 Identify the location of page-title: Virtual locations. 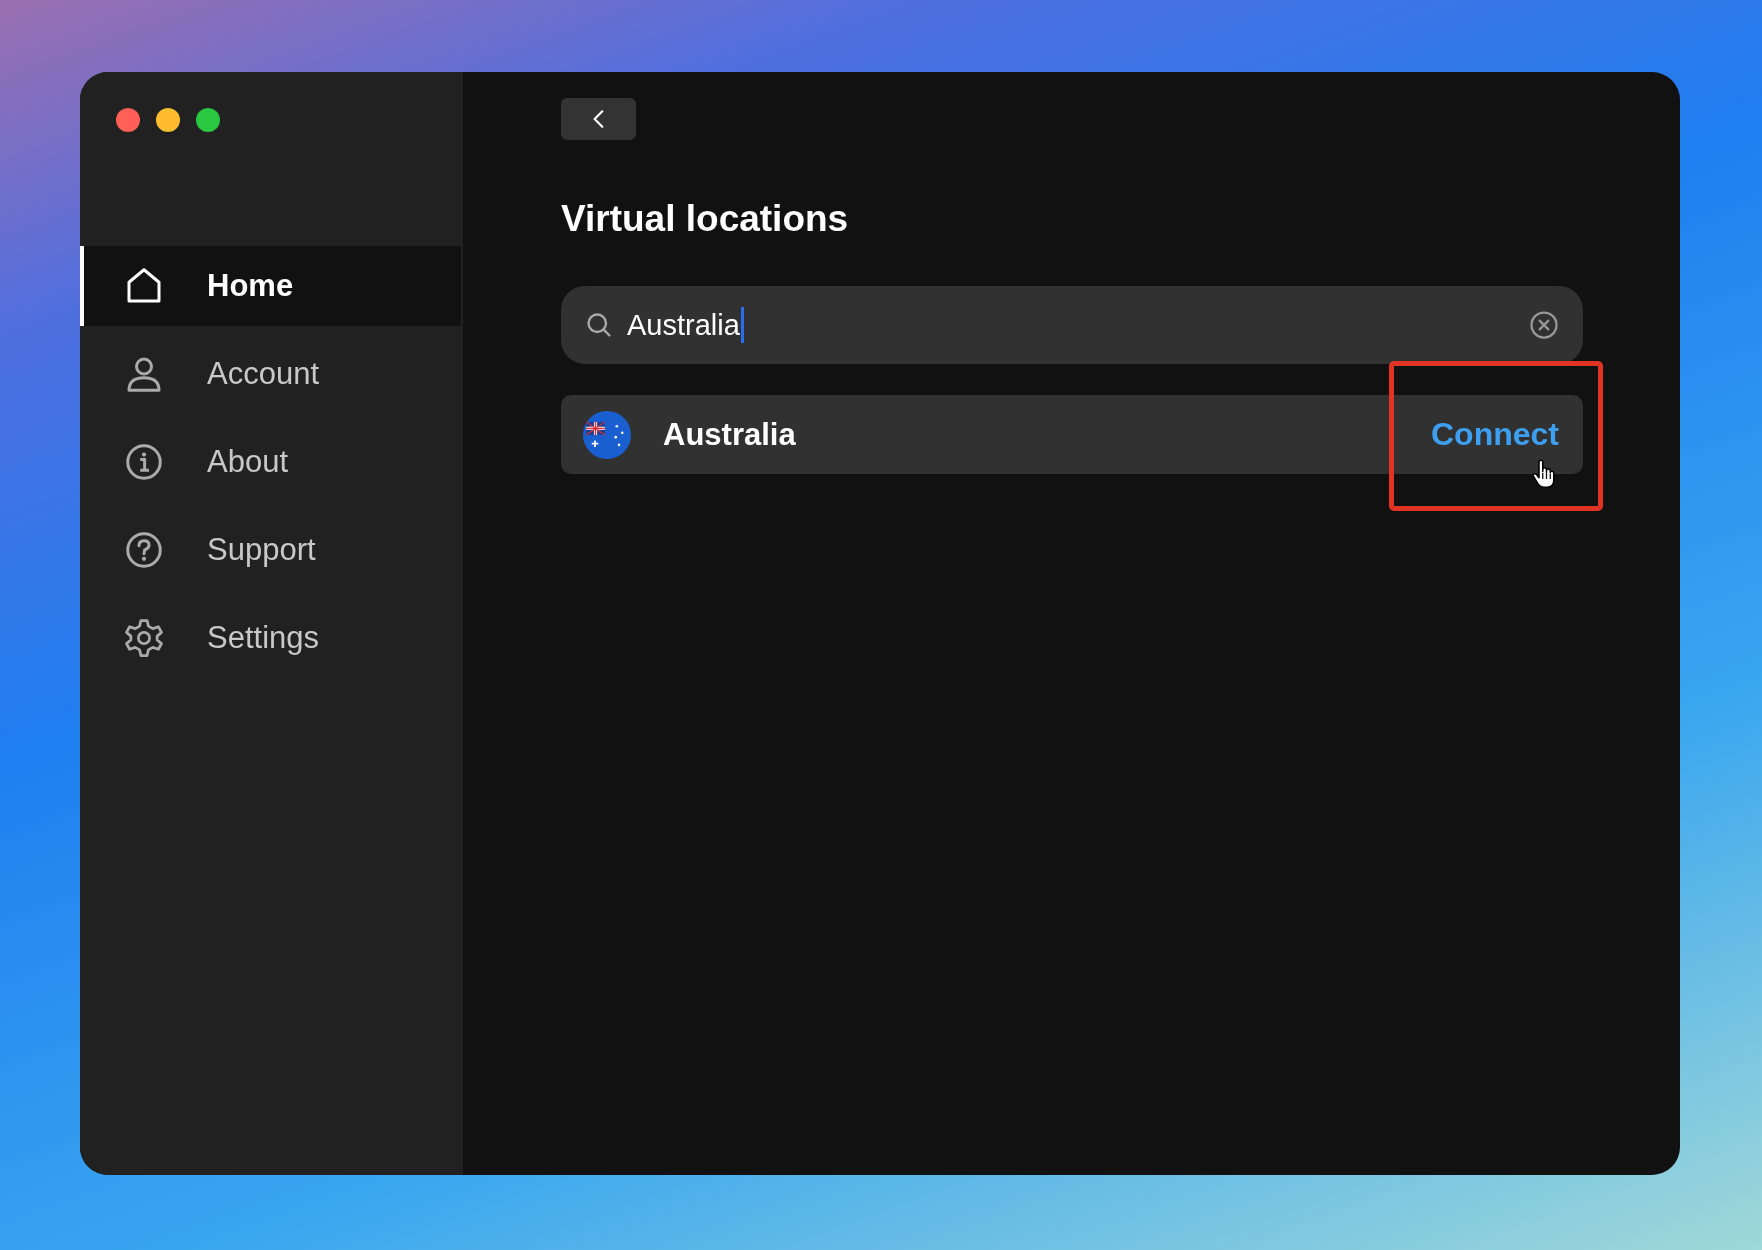
(705, 219).